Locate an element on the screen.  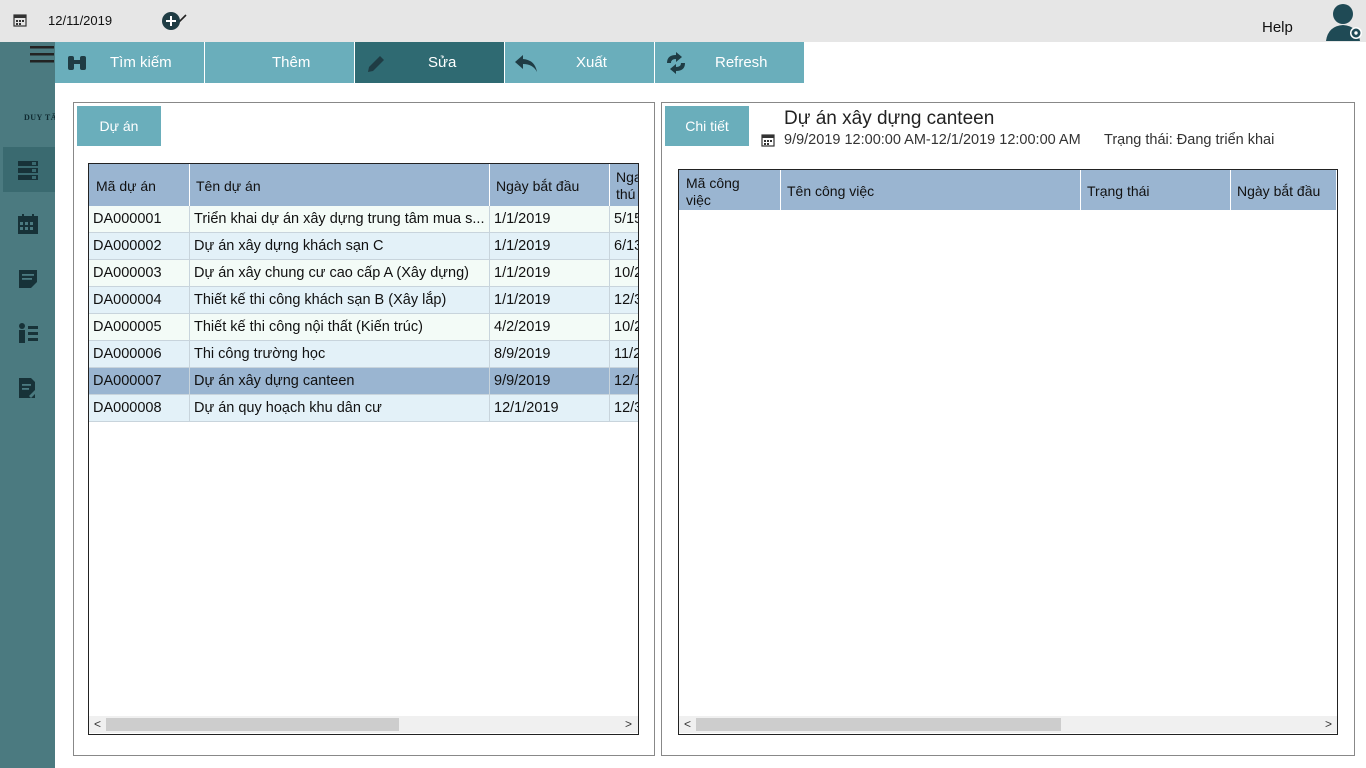
date-value: 12/11/2019 is located at coordinates (80, 20).